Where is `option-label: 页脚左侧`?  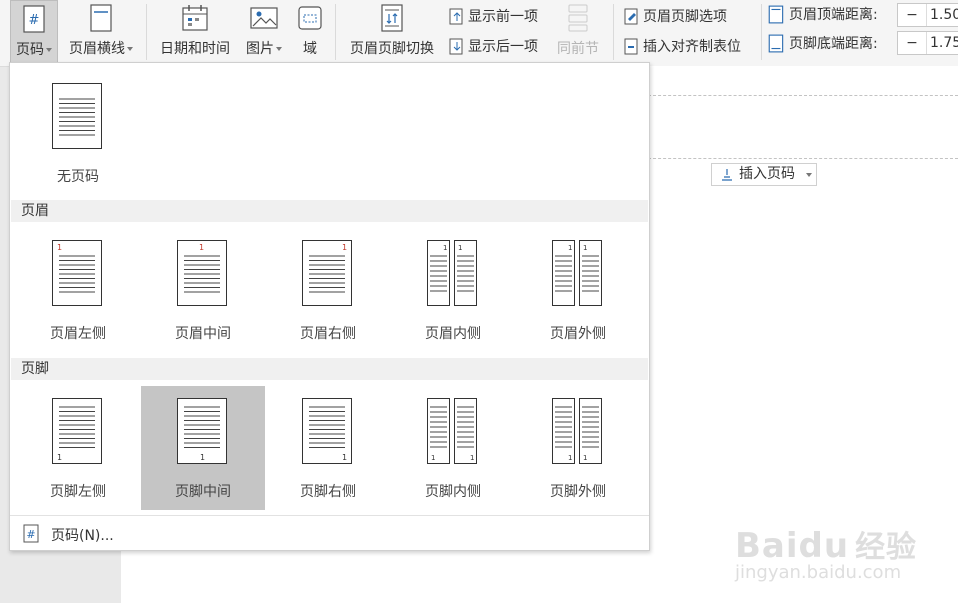
option-label: 页脚左侧 is located at coordinates (78, 492).